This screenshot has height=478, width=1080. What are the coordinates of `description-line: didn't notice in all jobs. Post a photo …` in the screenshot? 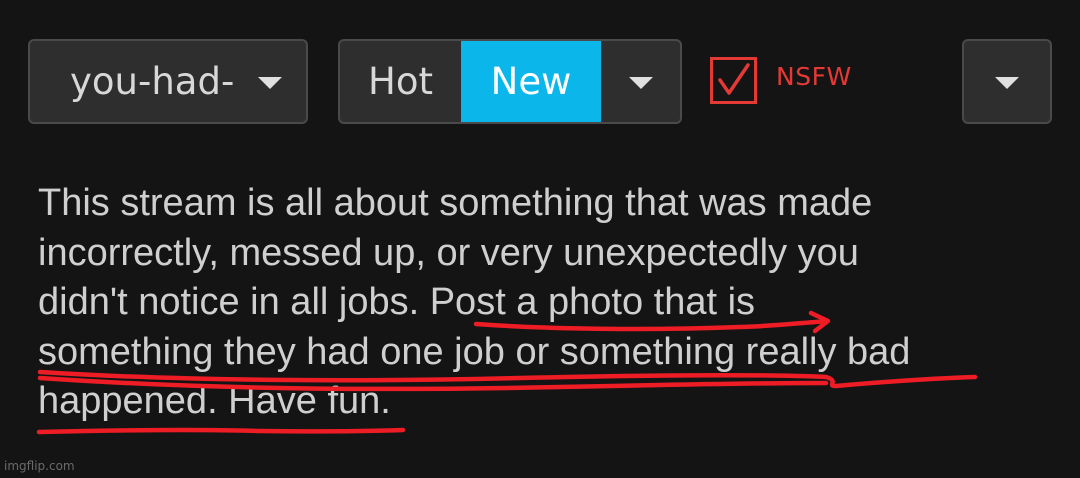 It's located at (397, 302).